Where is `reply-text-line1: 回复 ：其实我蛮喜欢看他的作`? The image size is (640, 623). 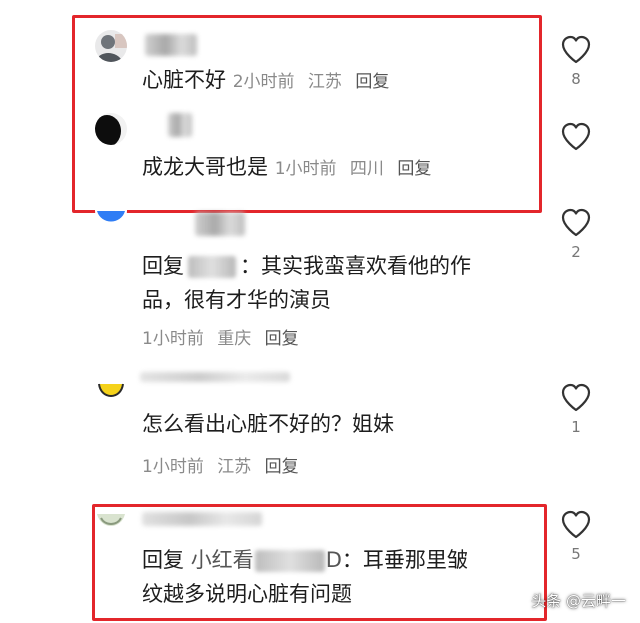 reply-text-line1: 回复 ：其实我蛮喜欢看他的作 is located at coordinates (306, 266).